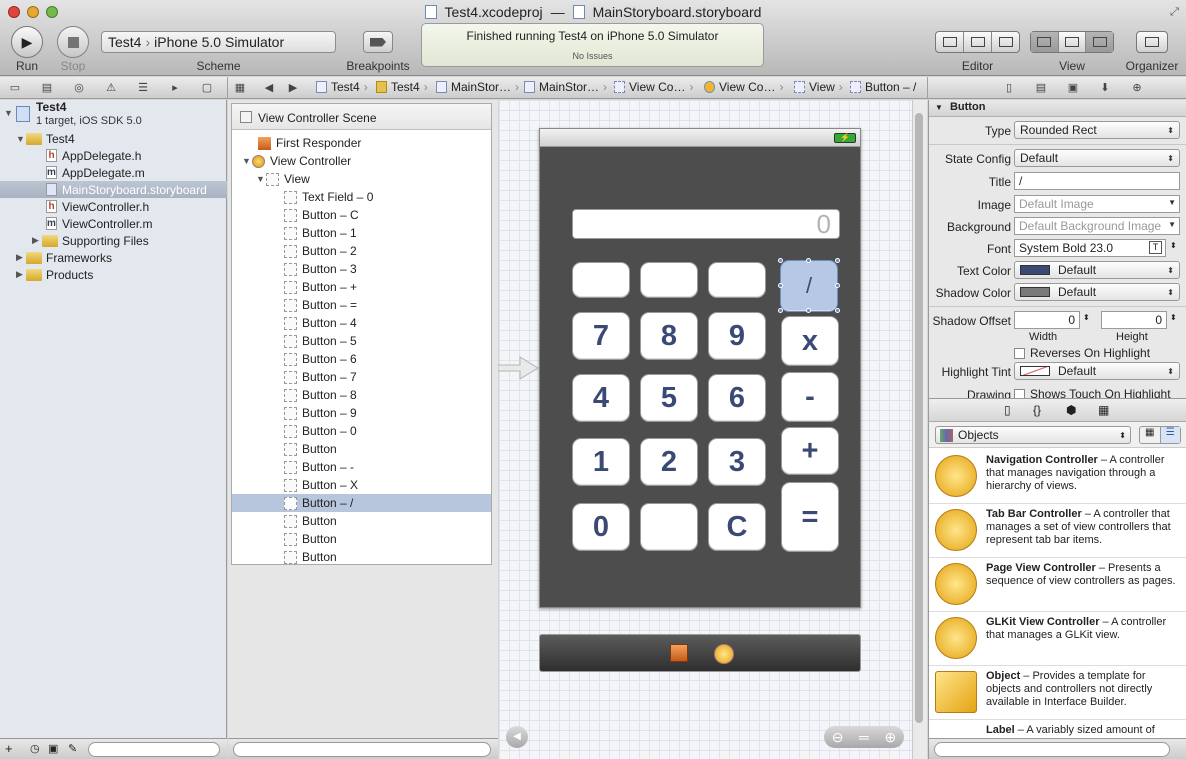  Describe the element at coordinates (362, 749) in the screenshot. I see `outline-search-input` at that location.